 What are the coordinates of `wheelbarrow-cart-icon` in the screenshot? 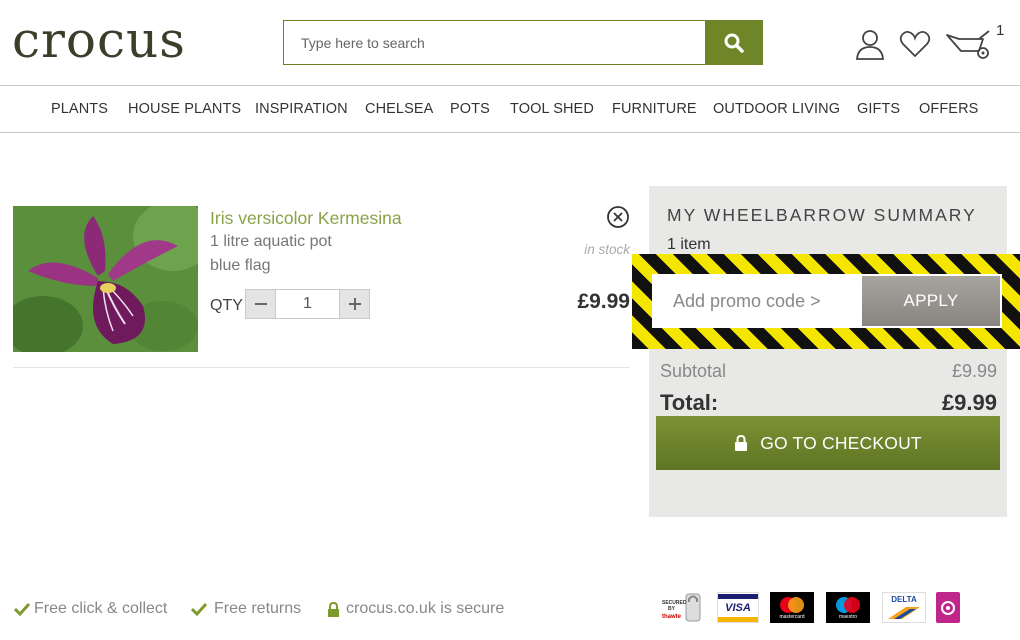 It's located at (968, 44).